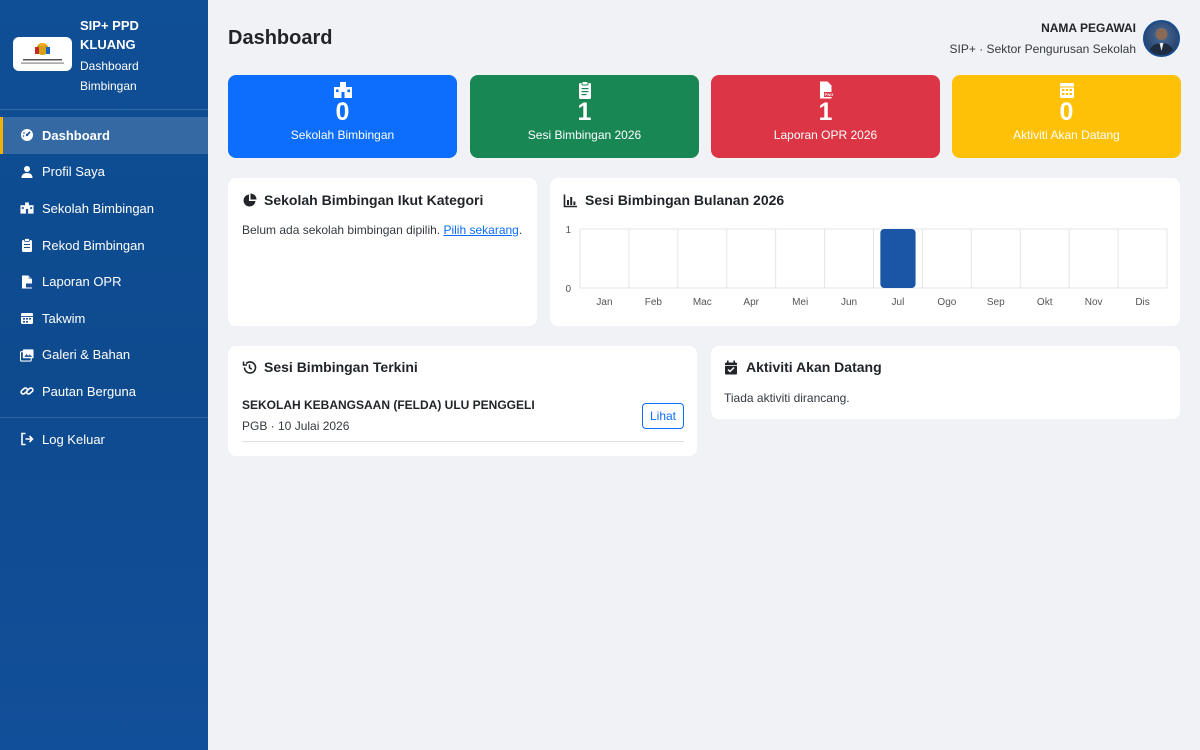 The width and height of the screenshot is (1200, 750). What do you see at coordinates (27, 172) in the screenshot?
I see `user-icon` at bounding box center [27, 172].